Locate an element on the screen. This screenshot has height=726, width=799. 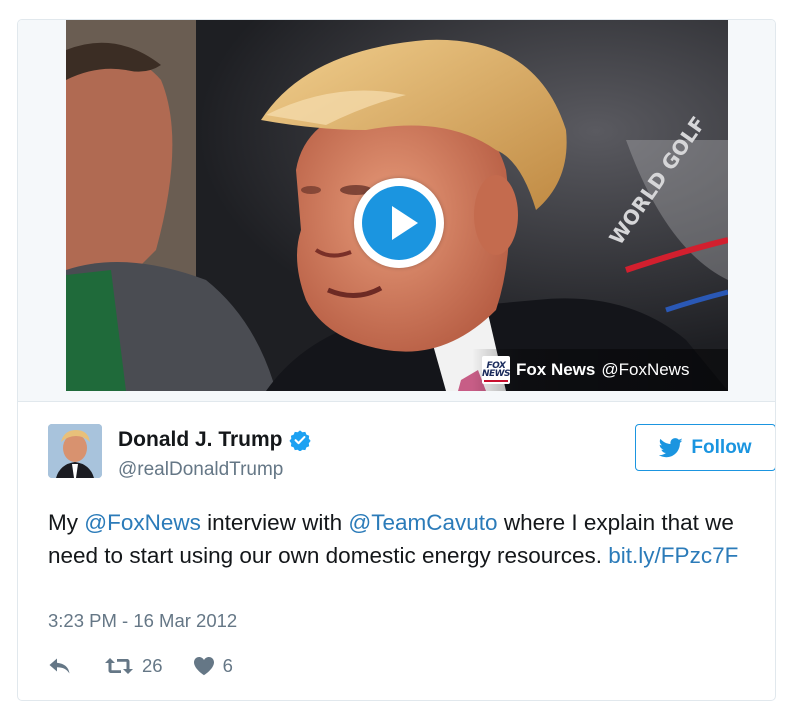
retweet-count: 26 is located at coordinates (152, 665).